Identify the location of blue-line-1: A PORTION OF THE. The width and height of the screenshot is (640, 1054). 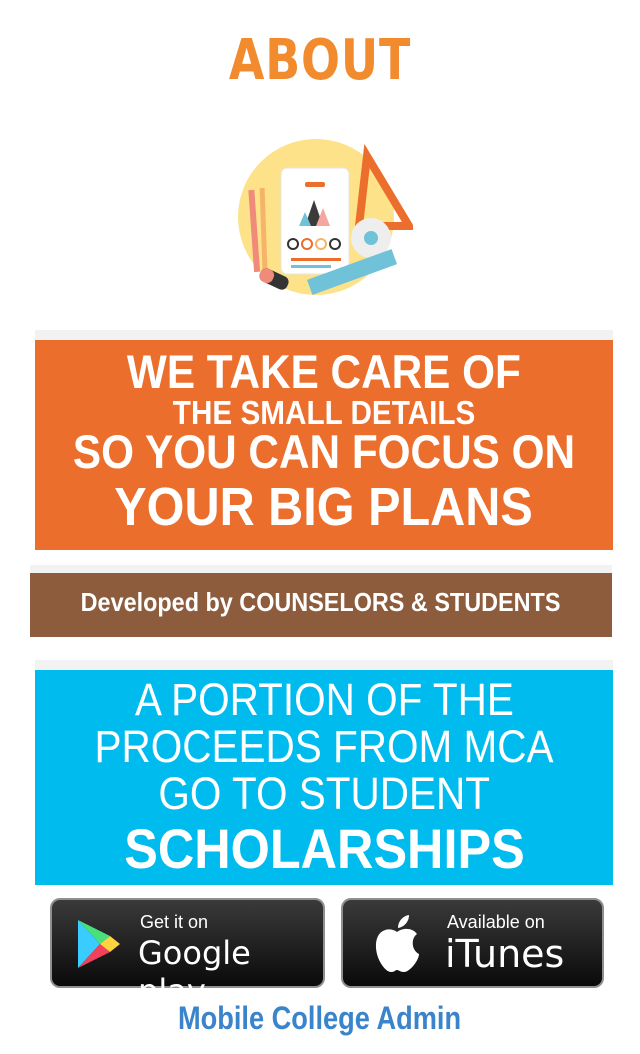
(324, 699).